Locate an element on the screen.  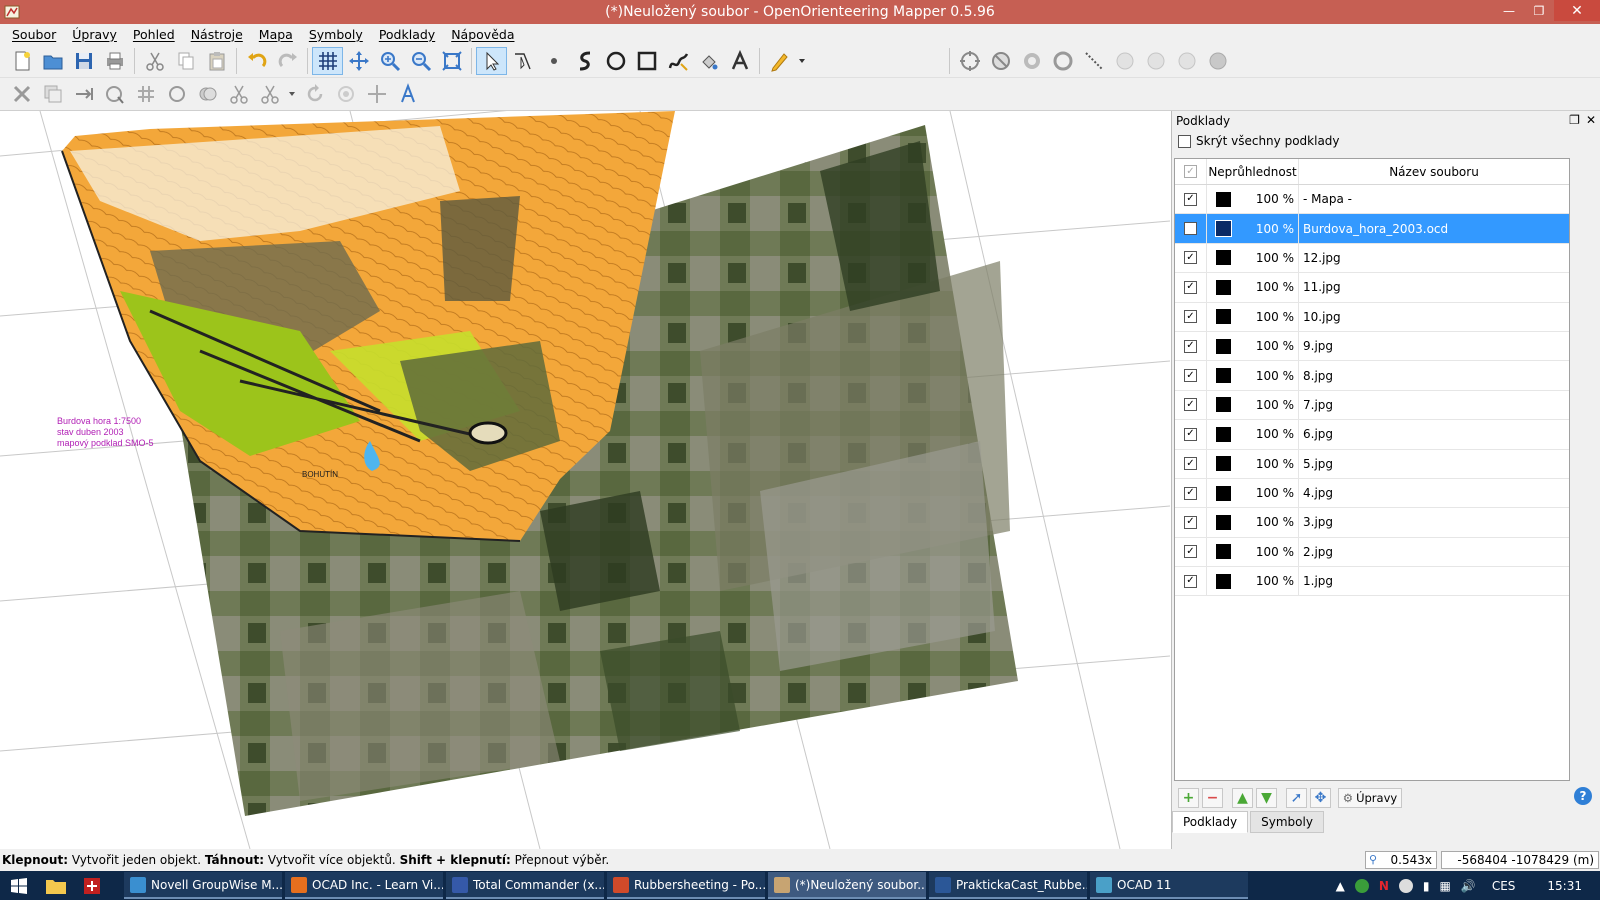
draw-point-icon is located at coordinates (553, 61).